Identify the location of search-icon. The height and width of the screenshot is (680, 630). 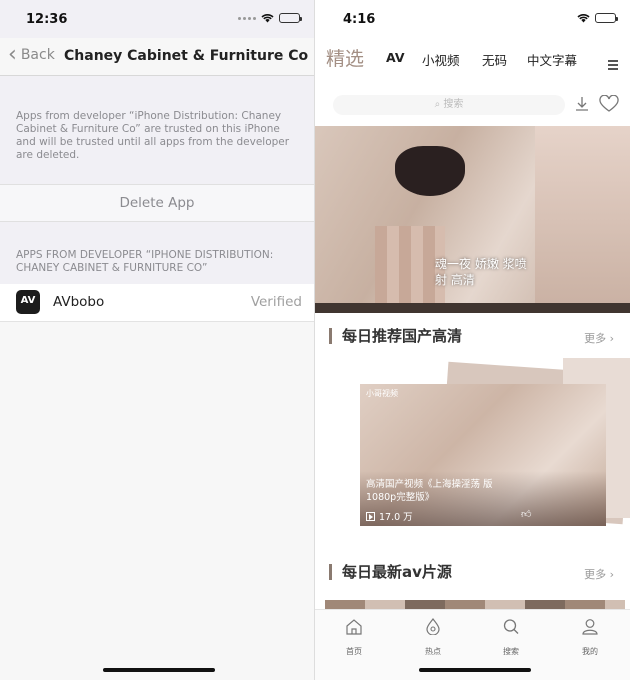
(511, 626).